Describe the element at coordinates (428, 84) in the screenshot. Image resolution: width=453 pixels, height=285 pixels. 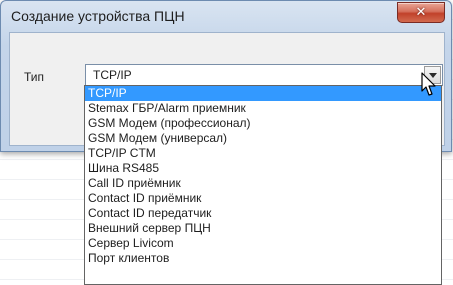
I see `mouse-cursor-icon` at that location.